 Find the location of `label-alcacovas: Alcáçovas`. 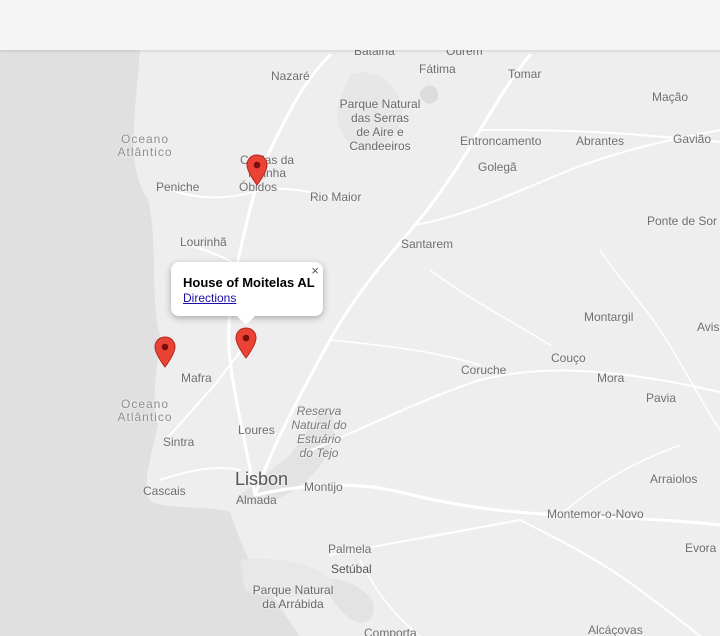

label-alcacovas: Alcáçovas is located at coordinates (615, 629).